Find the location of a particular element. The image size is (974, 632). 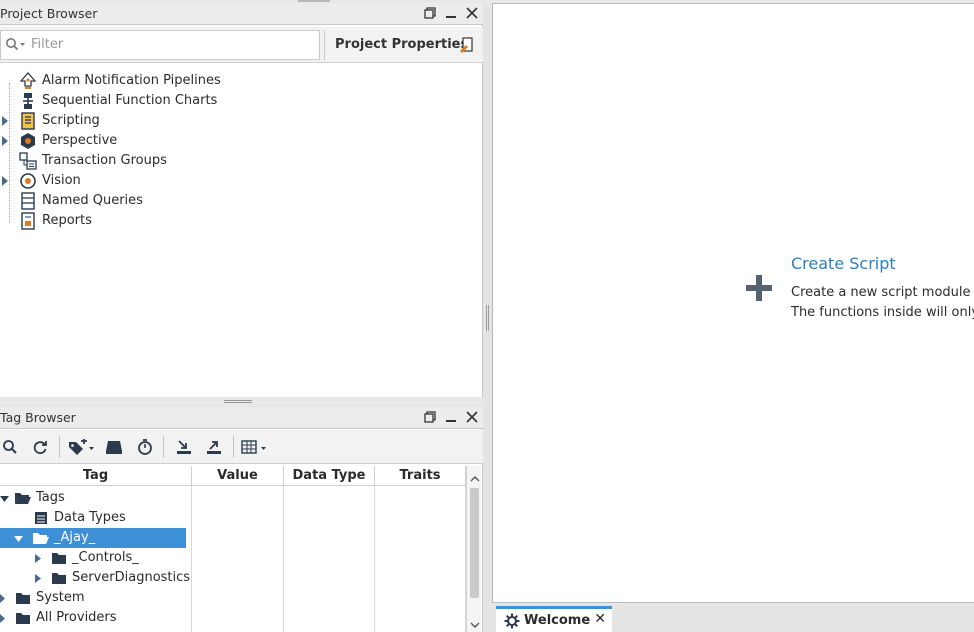

vertical-scrollbar is located at coordinates (473, 549).